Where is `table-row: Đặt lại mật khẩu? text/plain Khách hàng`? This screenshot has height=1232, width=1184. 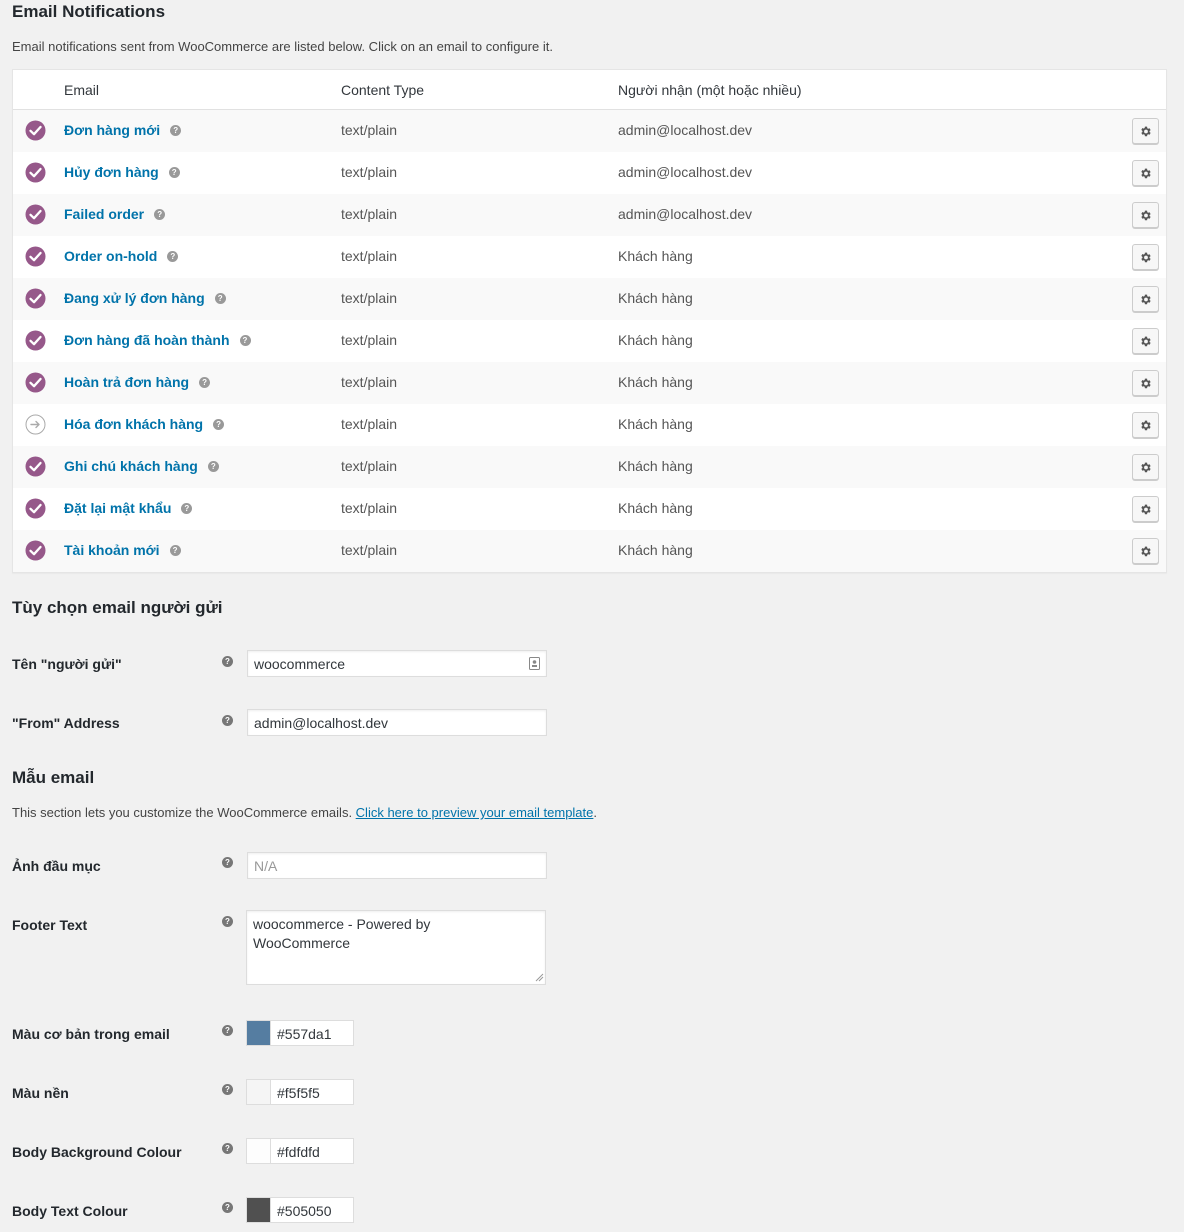 table-row: Đặt lại mật khẩu? text/plain Khách hàng is located at coordinates (589, 509).